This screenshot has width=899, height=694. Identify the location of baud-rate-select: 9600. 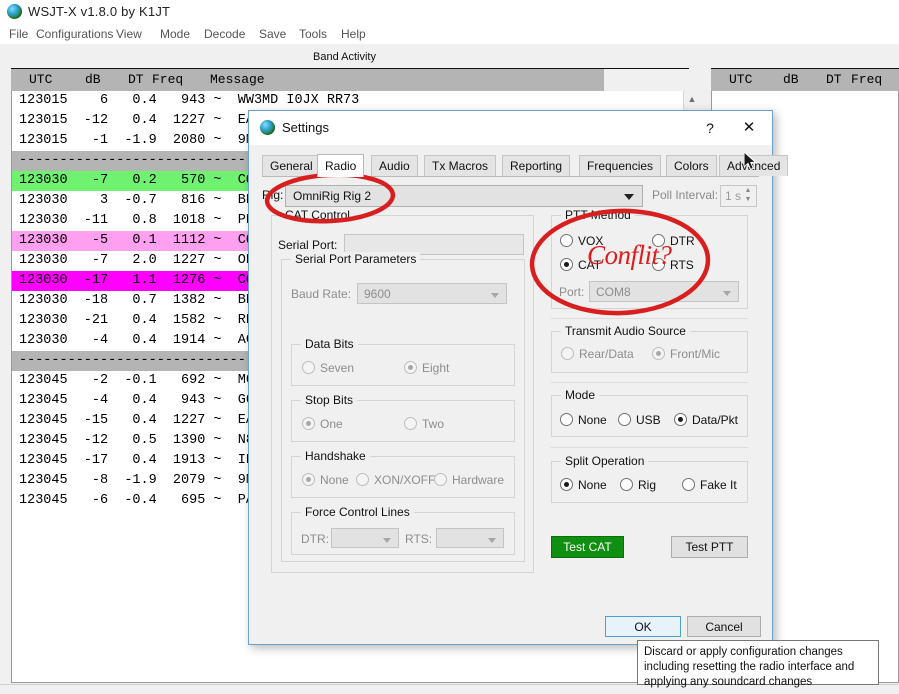
(432, 293).